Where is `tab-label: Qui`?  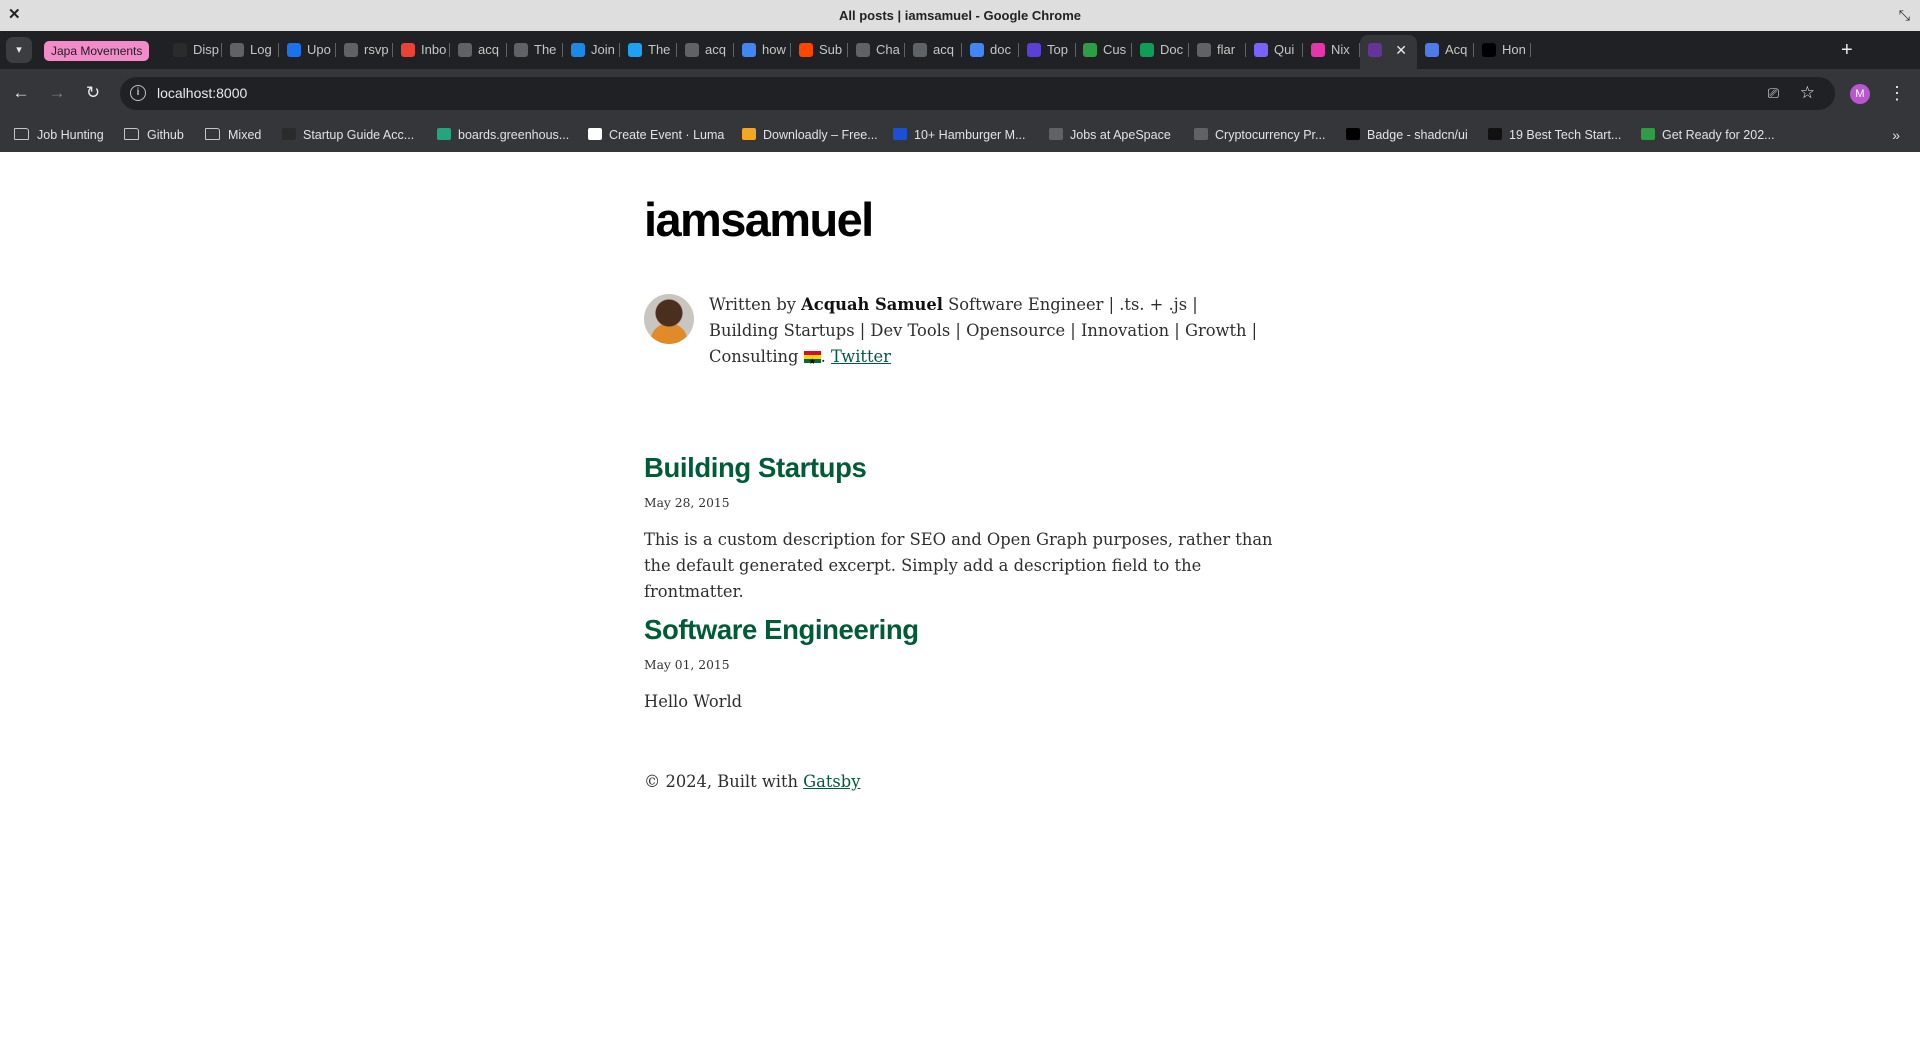
tab-label: Qui is located at coordinates (1284, 49).